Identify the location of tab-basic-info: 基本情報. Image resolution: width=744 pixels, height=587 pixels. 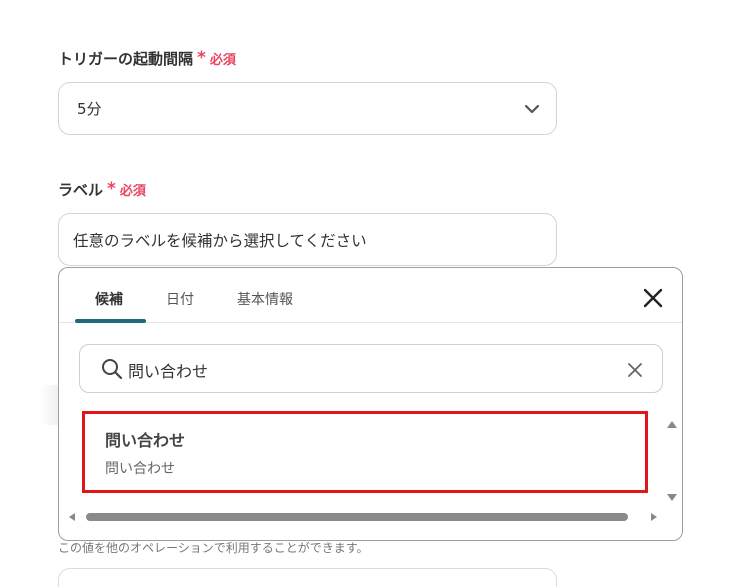
(265, 299).